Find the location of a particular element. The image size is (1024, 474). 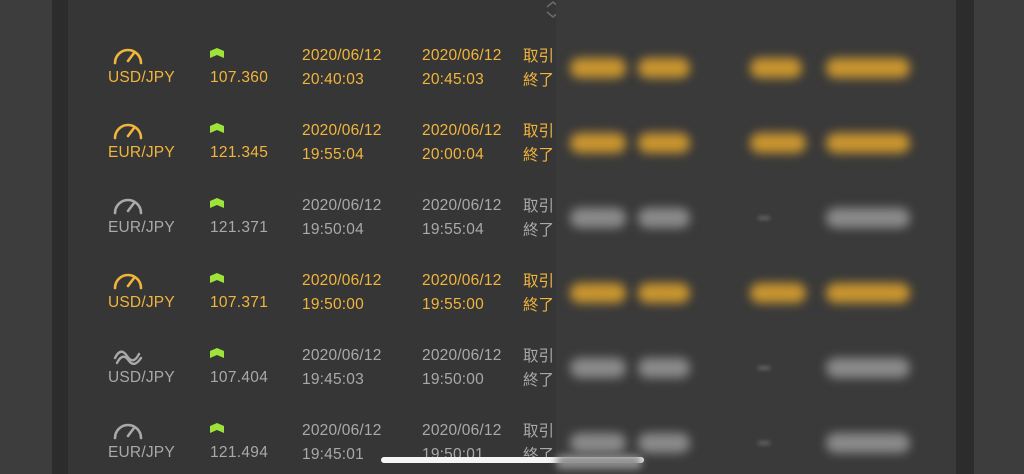

end-time: 20:00:04 is located at coordinates (453, 154).